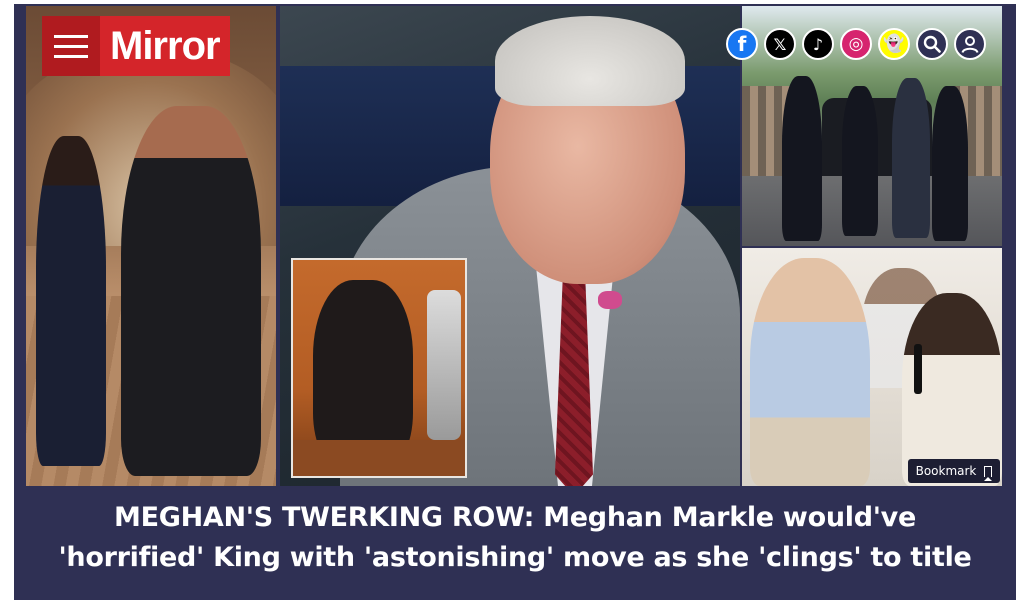 The width and height of the screenshot is (1020, 600). I want to click on x-icon: 𝕏, so click(780, 44).